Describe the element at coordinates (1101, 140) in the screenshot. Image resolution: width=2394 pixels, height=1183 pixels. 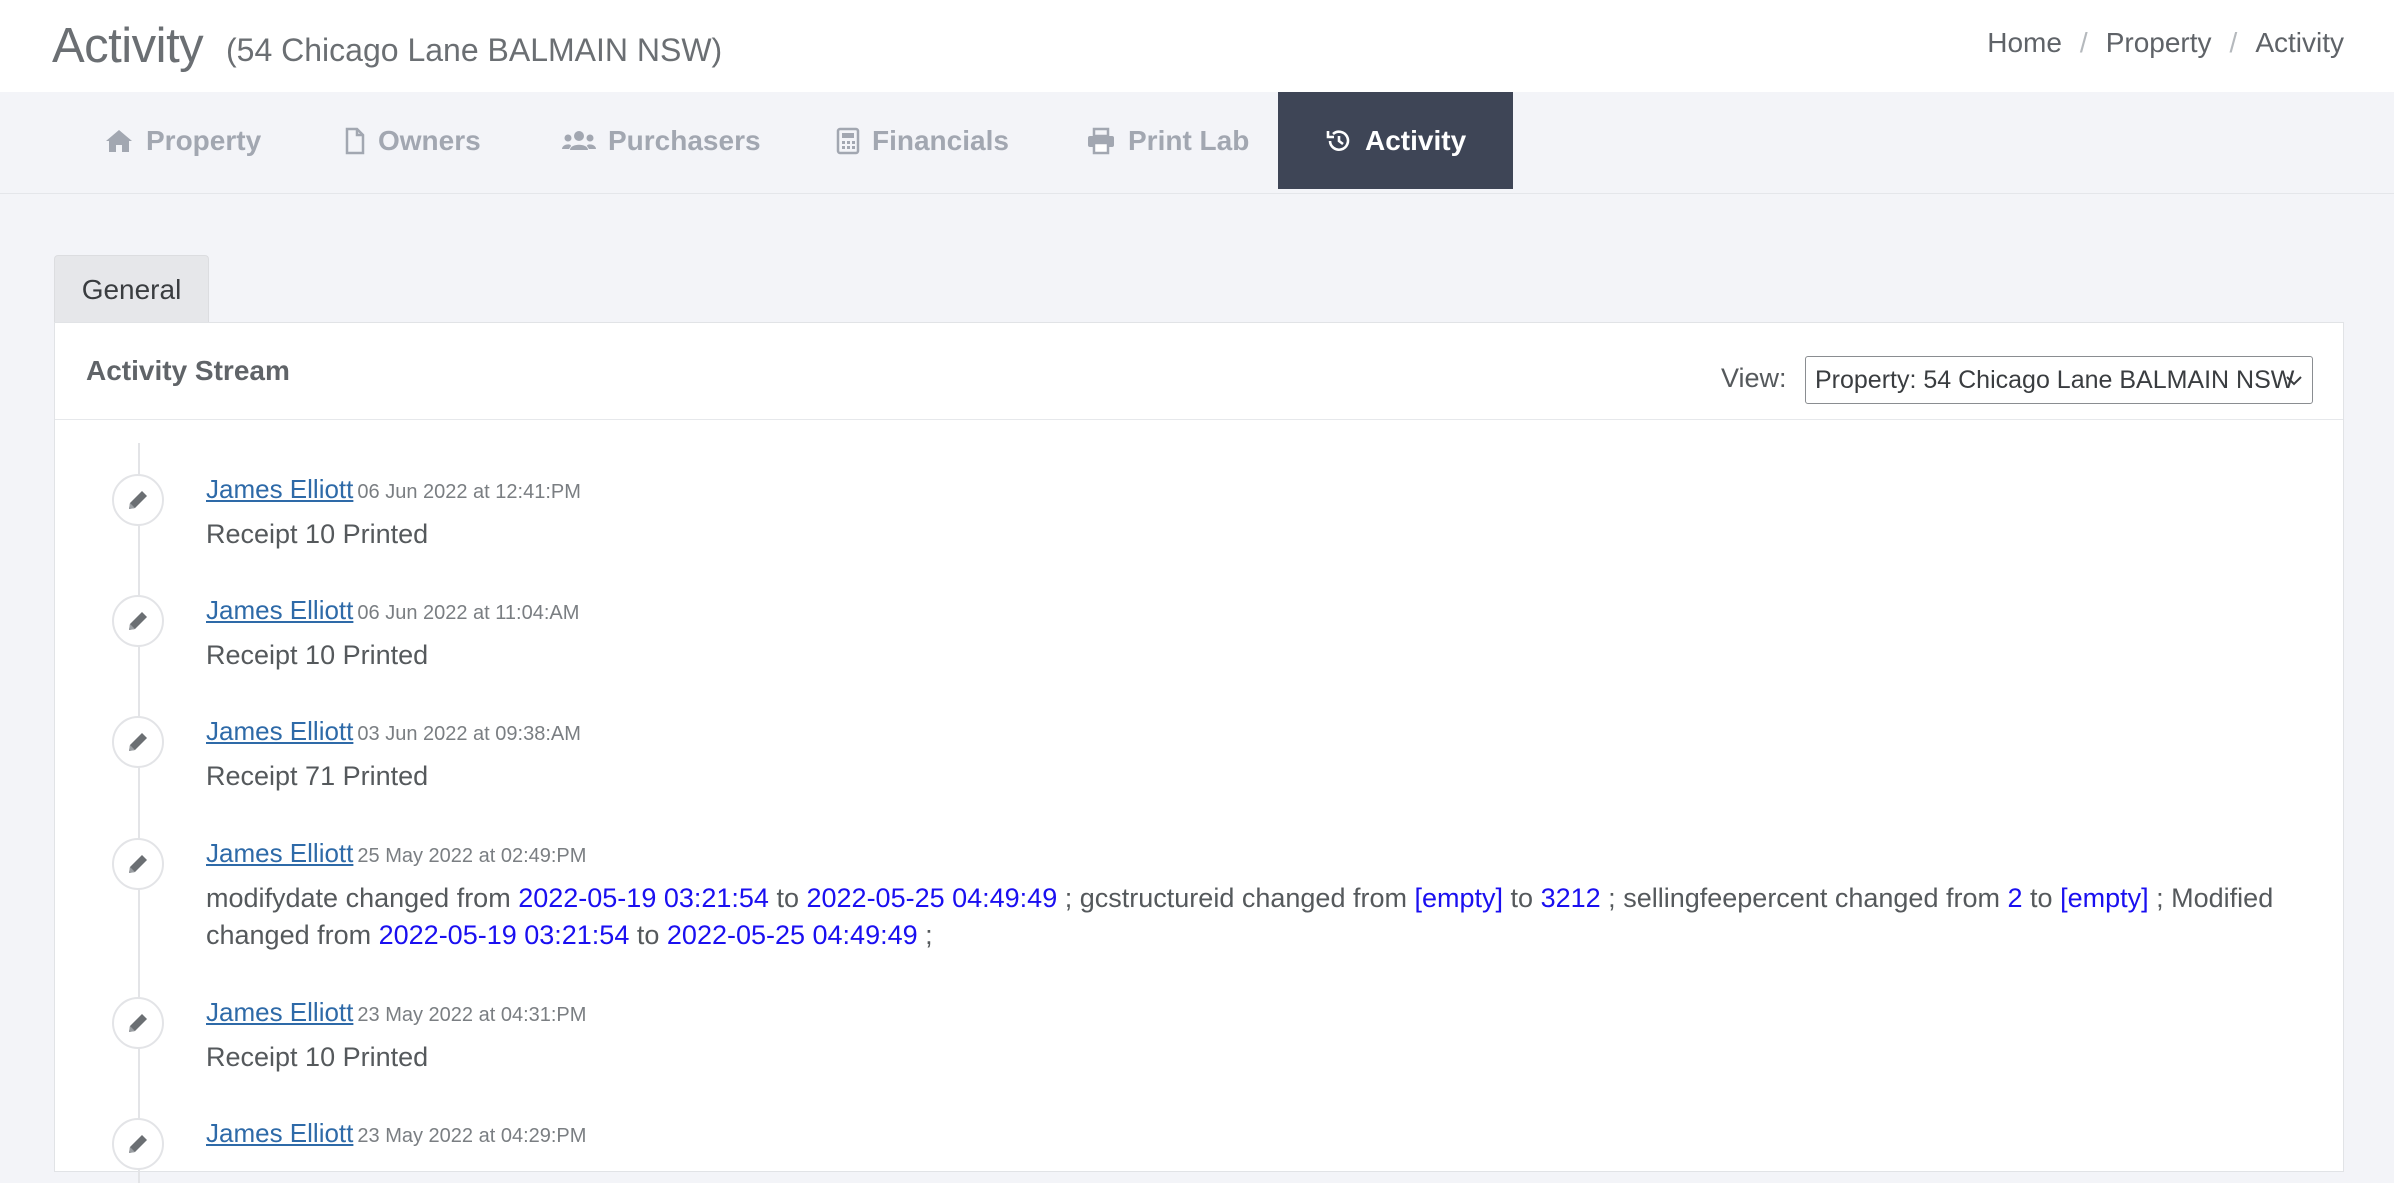
I see `printer-icon` at that location.